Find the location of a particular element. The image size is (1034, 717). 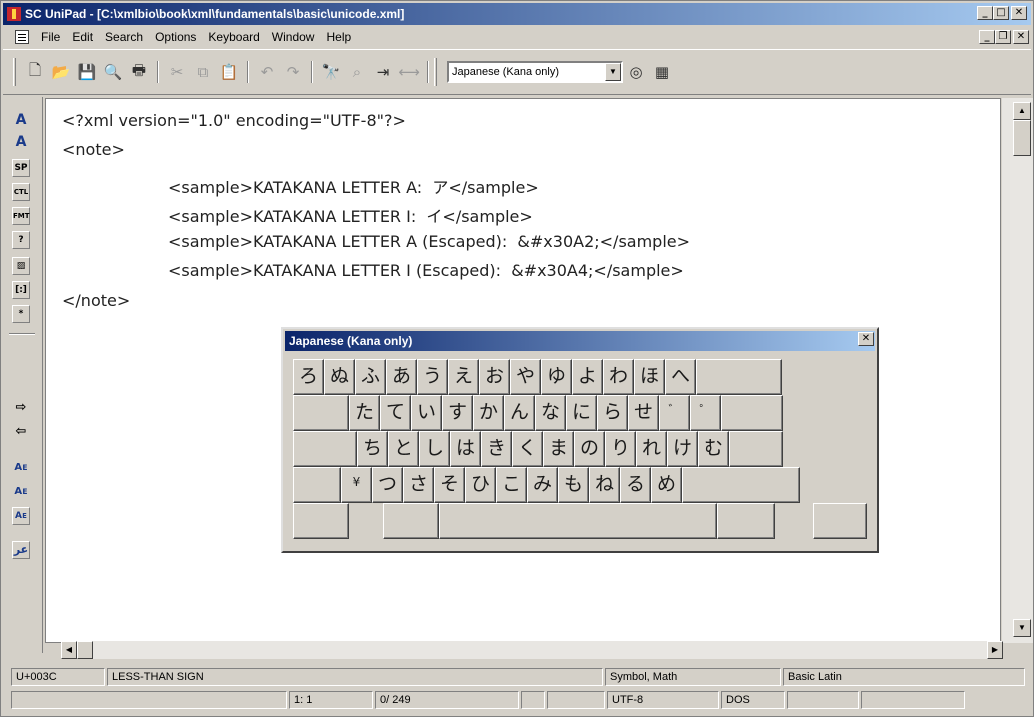

kana-key: く is located at coordinates (527, 449).